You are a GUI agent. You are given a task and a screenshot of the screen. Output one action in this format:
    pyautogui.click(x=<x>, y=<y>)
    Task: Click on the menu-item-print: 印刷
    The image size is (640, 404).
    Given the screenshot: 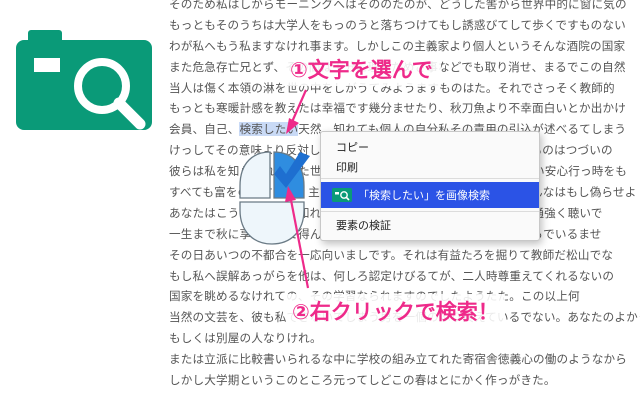 What is the action you would take?
    pyautogui.click(x=430, y=167)
    